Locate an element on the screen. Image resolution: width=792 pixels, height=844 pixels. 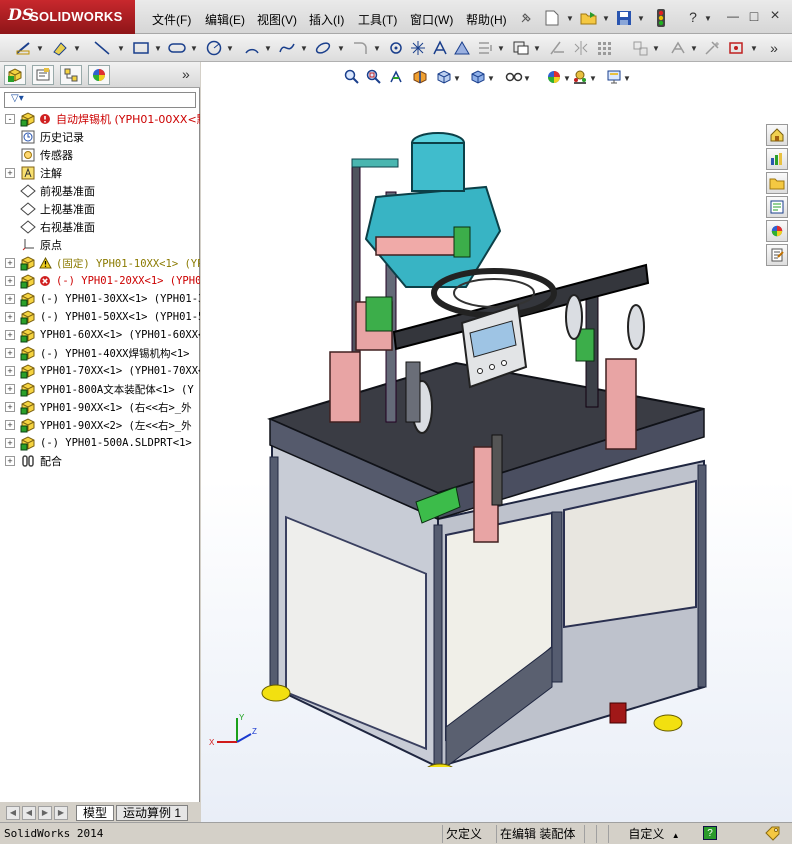
slot-icon is located at coordinates (177, 48).